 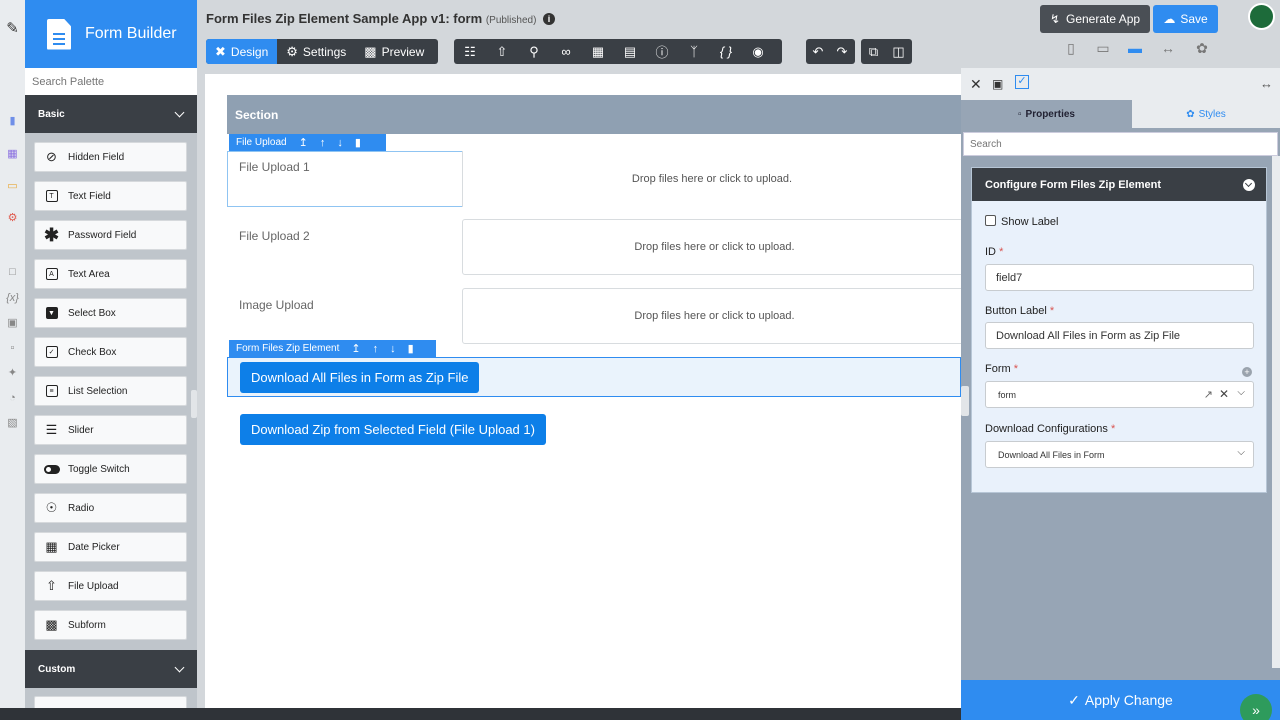 What do you see at coordinates (110, 352) in the screenshot?
I see `palette-item-check-box: ✓ Check Box` at bounding box center [110, 352].